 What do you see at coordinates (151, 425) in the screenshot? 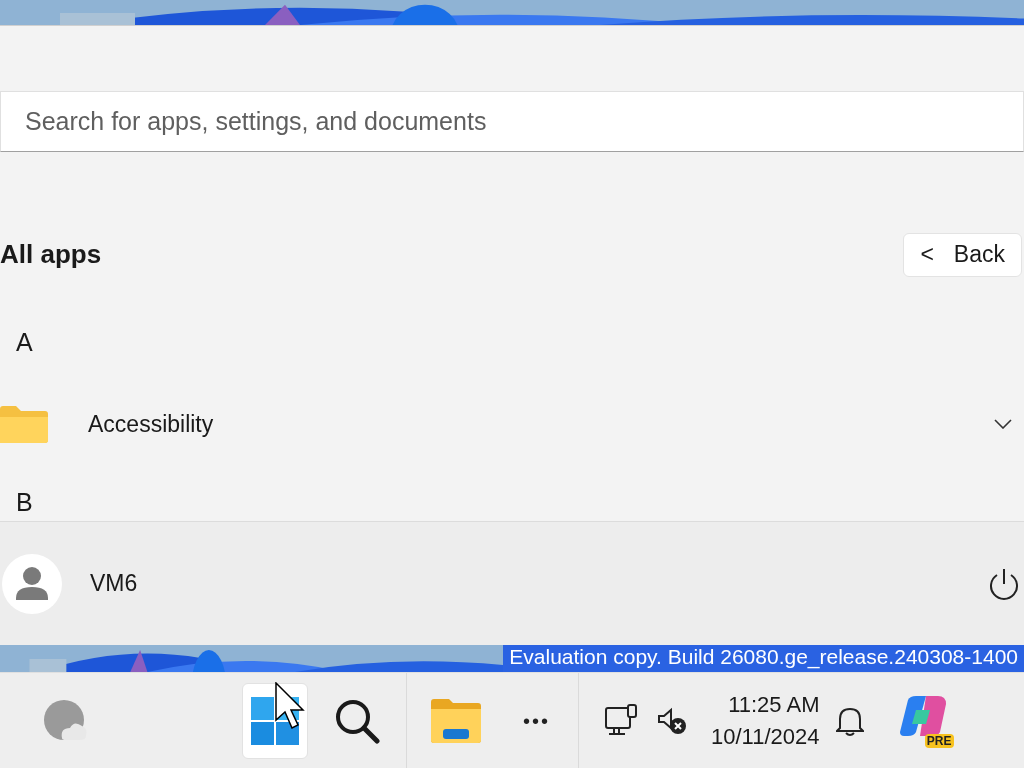
I see `app-name: Accessibility` at bounding box center [151, 425].